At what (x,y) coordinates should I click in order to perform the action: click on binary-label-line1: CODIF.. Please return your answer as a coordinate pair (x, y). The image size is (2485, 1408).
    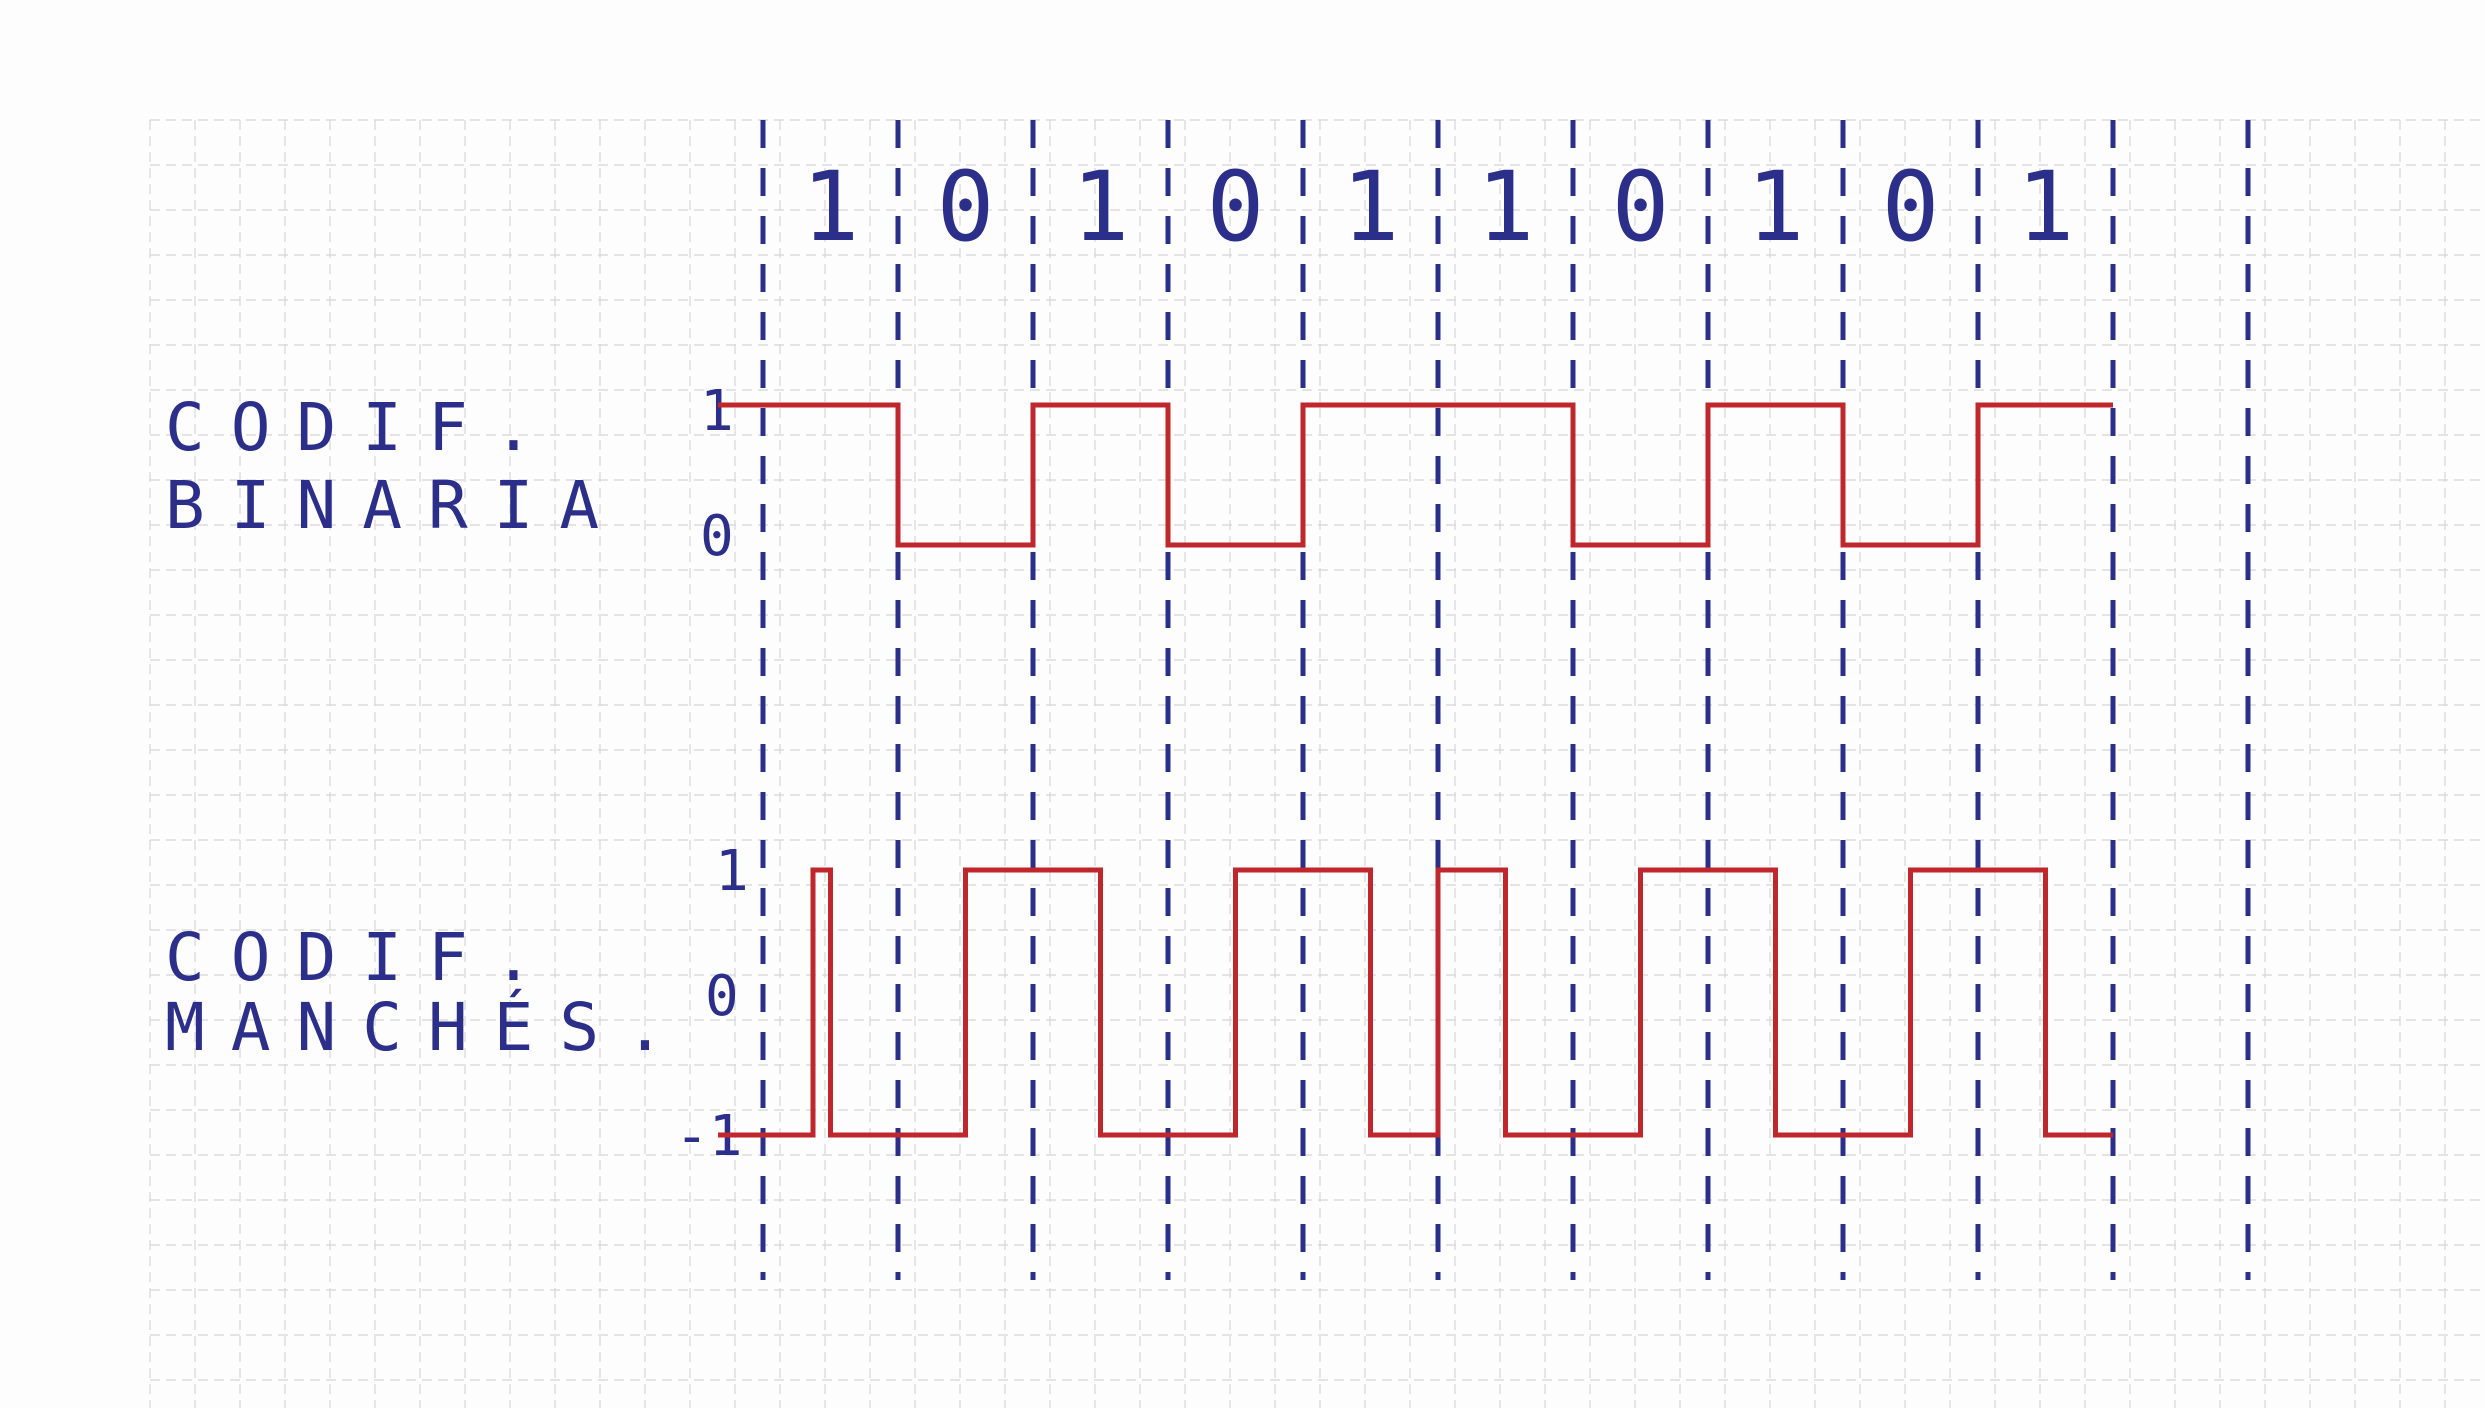
    Looking at the image, I should click on (362, 427).